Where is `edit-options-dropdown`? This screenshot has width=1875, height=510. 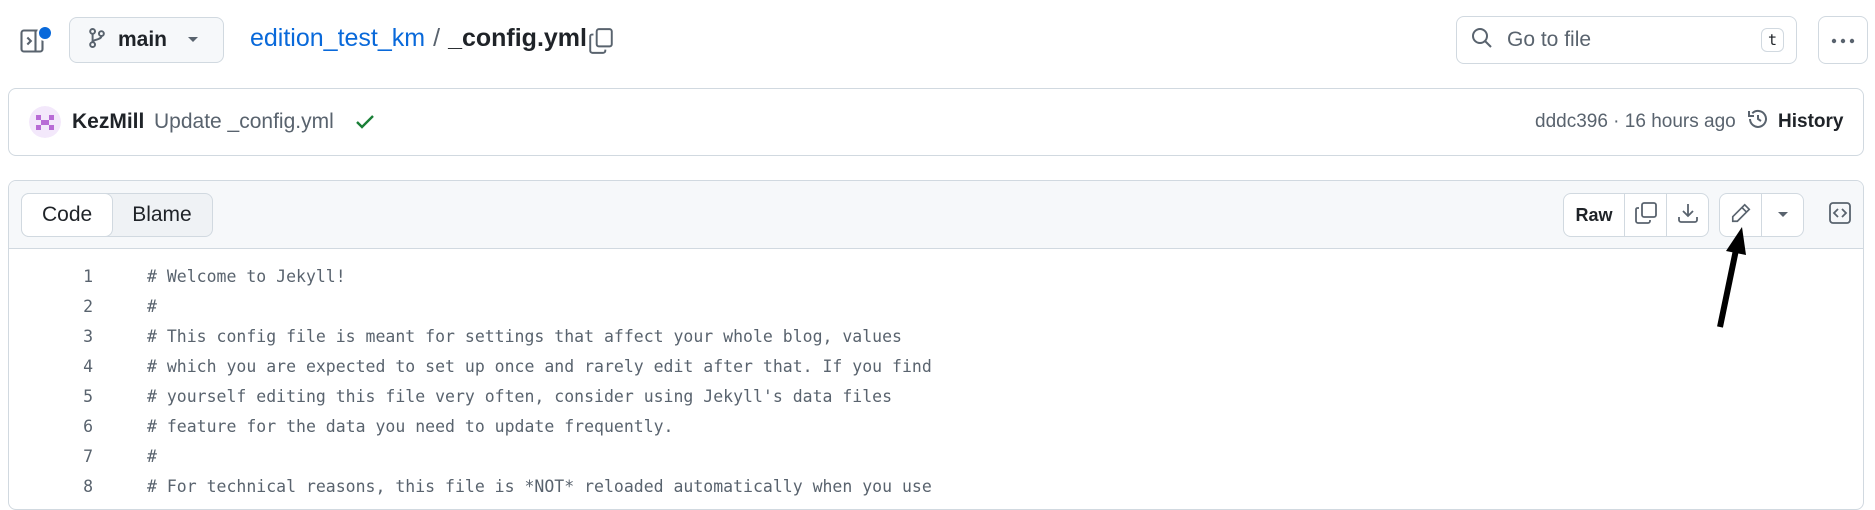 edit-options-dropdown is located at coordinates (1782, 215).